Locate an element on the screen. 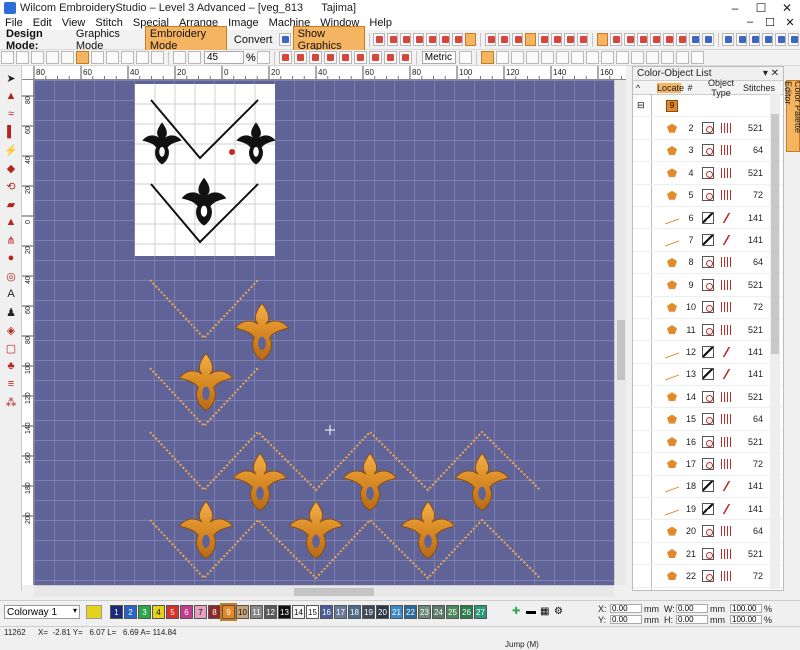 This screenshot has height=650, width=800. object-row: 2 521 is located at coordinates (708, 128).